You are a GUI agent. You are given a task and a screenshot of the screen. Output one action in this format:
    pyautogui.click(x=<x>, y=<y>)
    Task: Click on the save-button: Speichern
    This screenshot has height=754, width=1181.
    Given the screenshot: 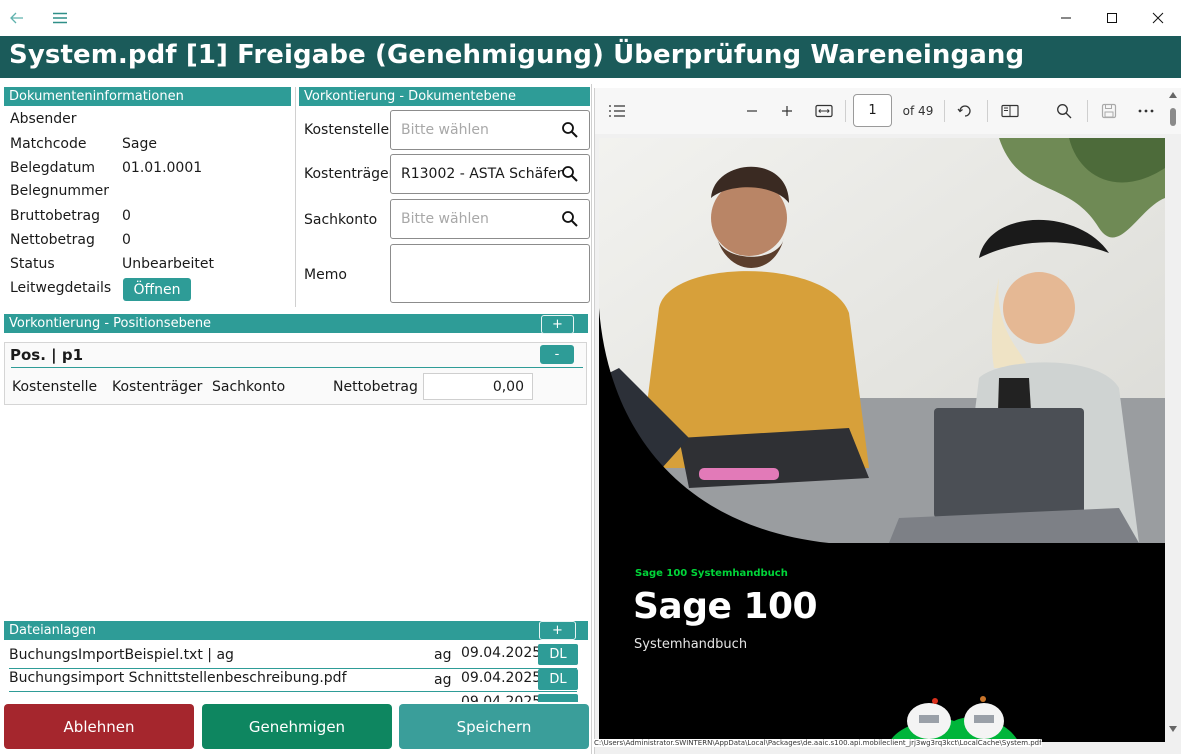 What is the action you would take?
    pyautogui.click(x=494, y=726)
    